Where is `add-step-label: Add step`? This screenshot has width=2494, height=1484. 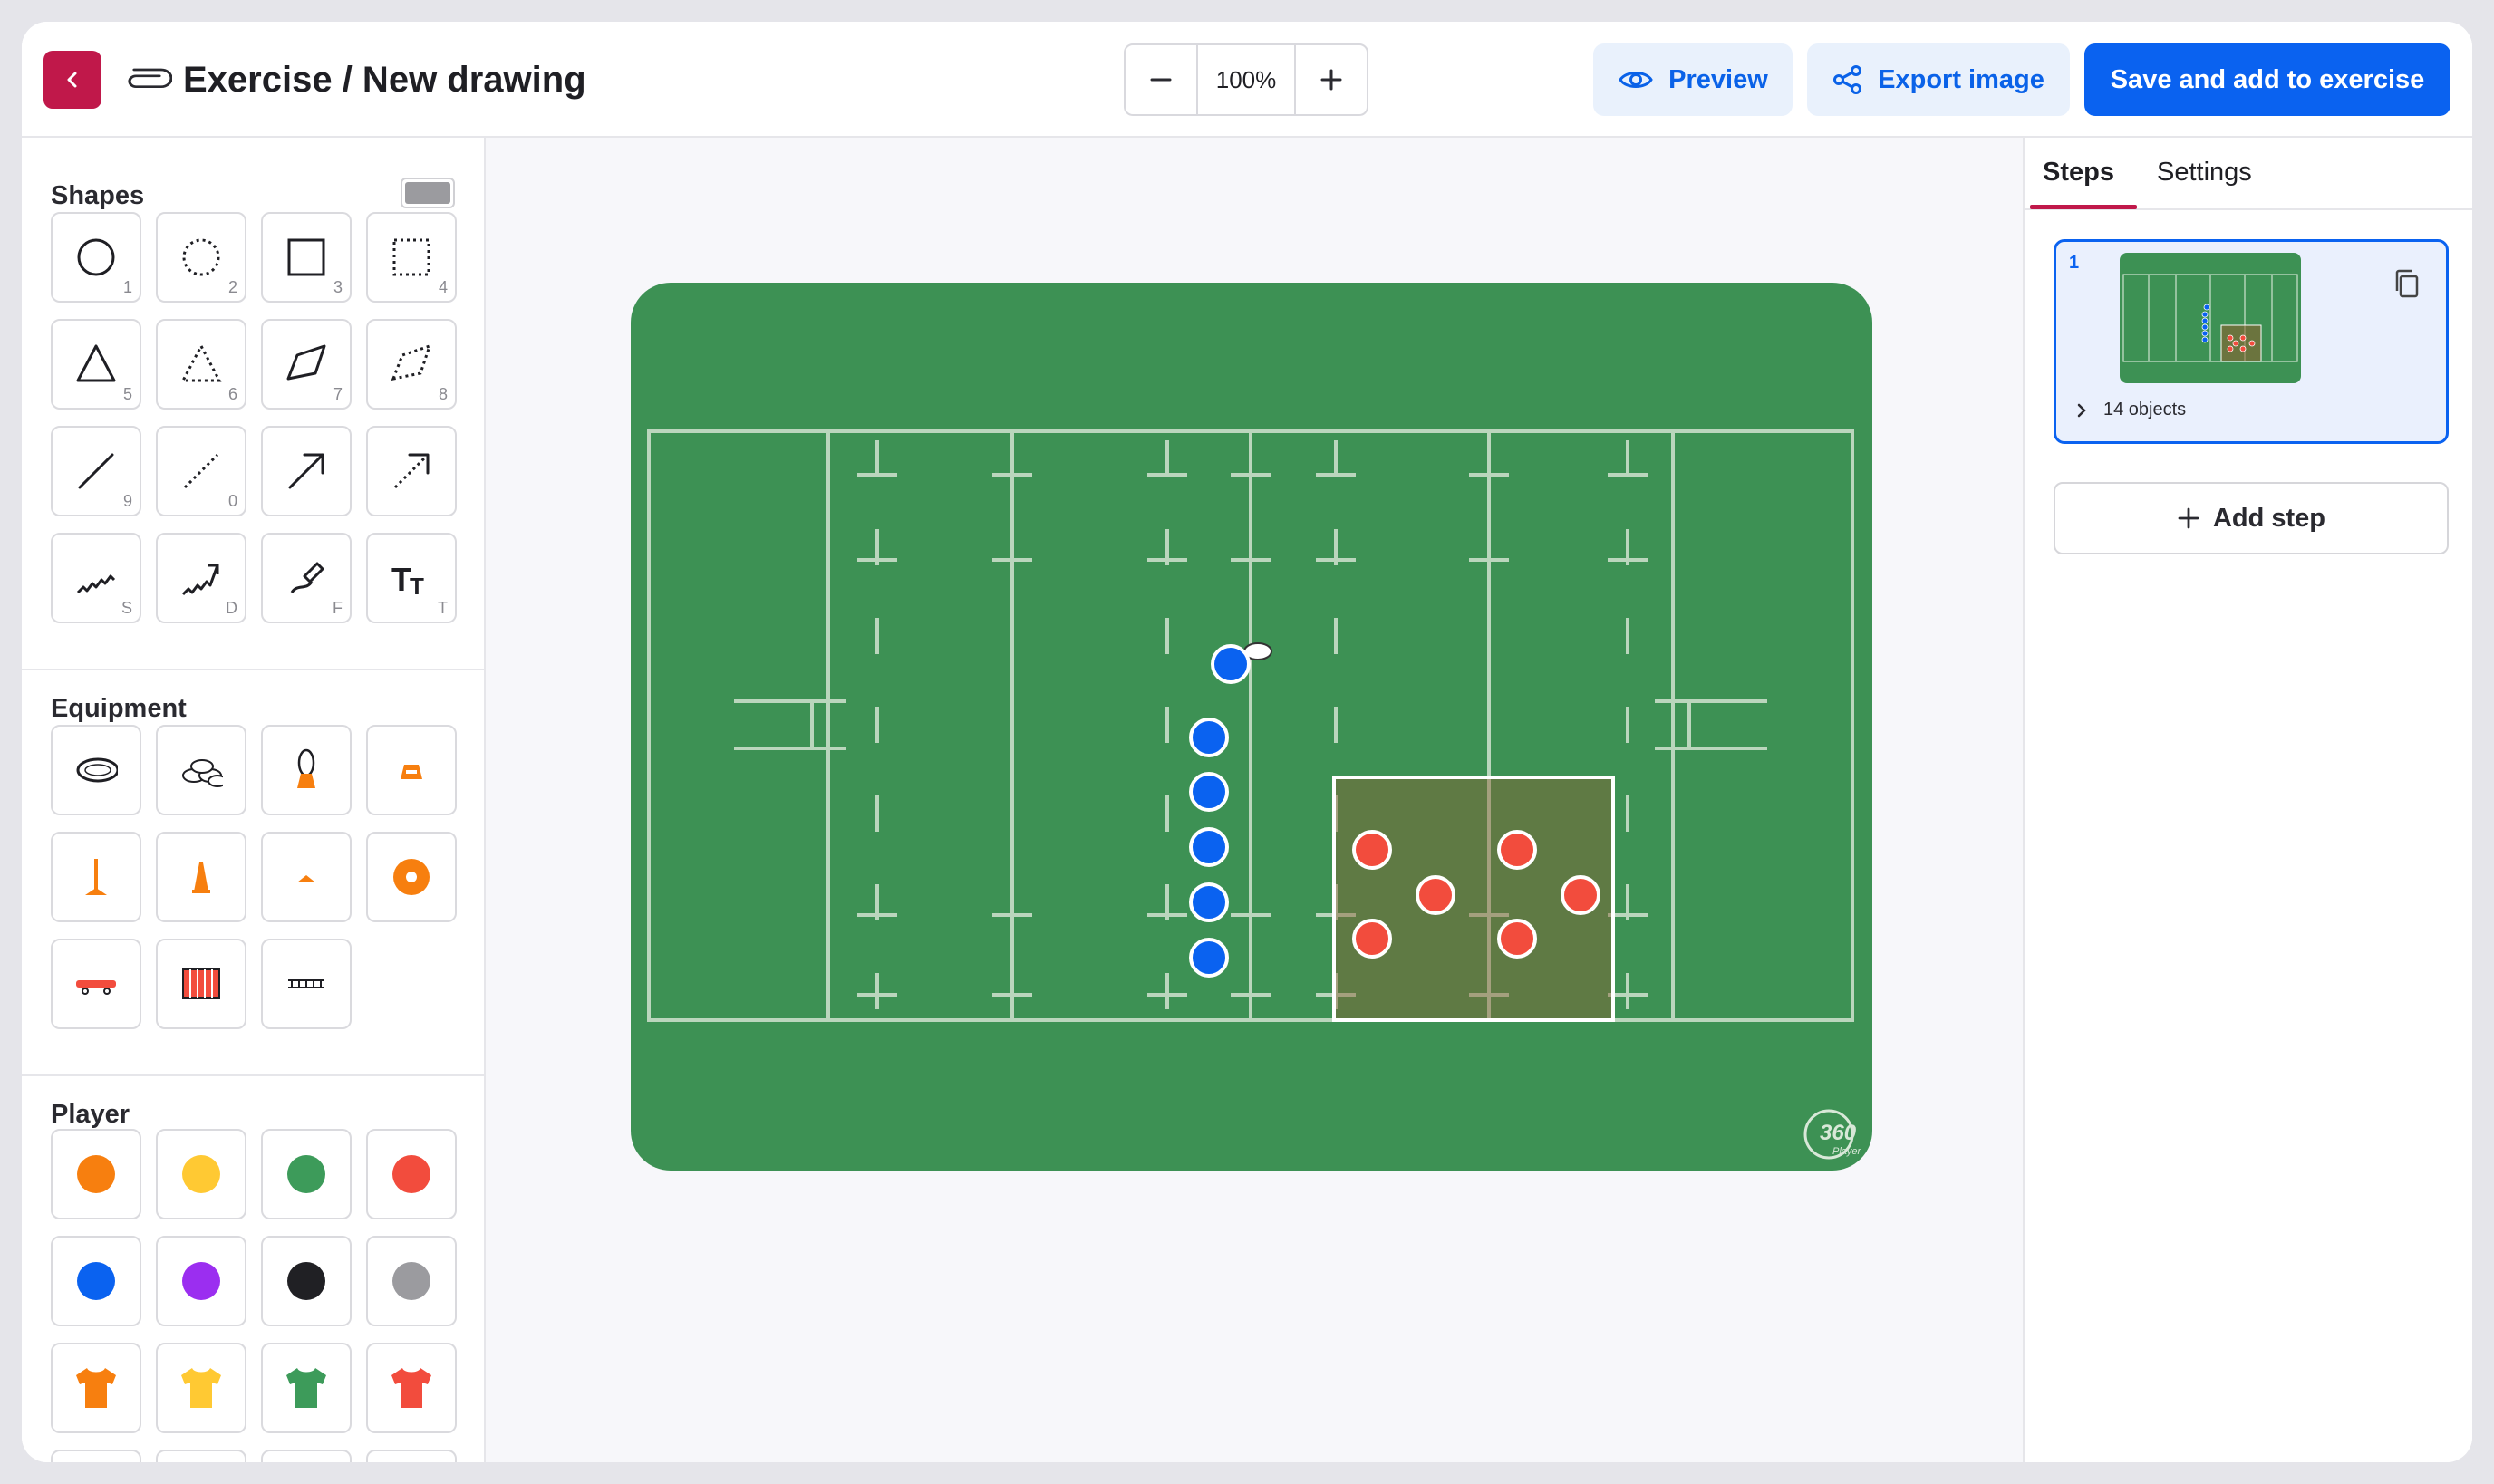 add-step-label: Add step is located at coordinates (2269, 518).